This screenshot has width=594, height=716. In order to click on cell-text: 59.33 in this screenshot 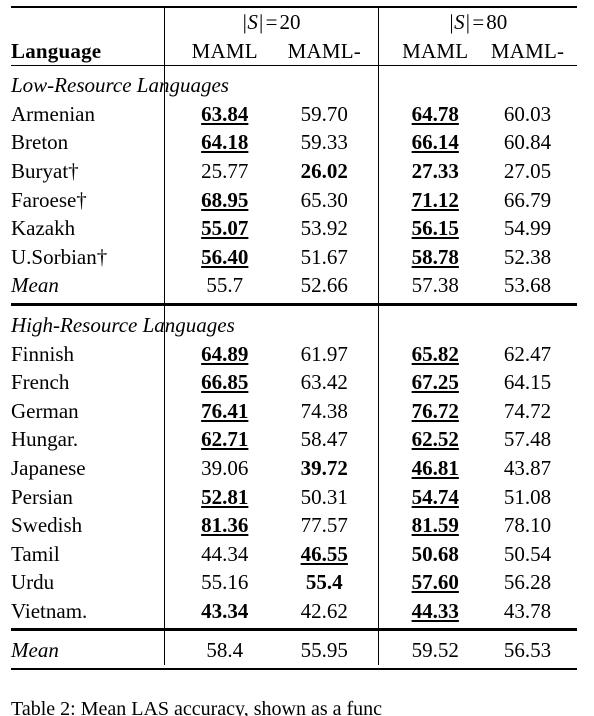, I will do `click(324, 142)`.